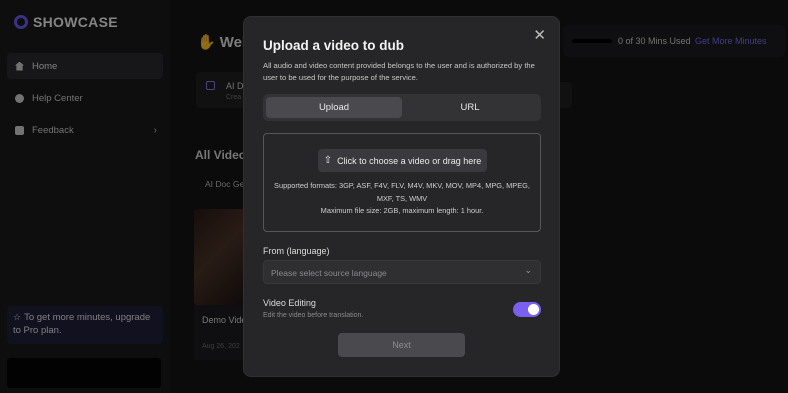 Image resolution: width=788 pixels, height=393 pixels. I want to click on from-language-label: From (language), so click(296, 251).